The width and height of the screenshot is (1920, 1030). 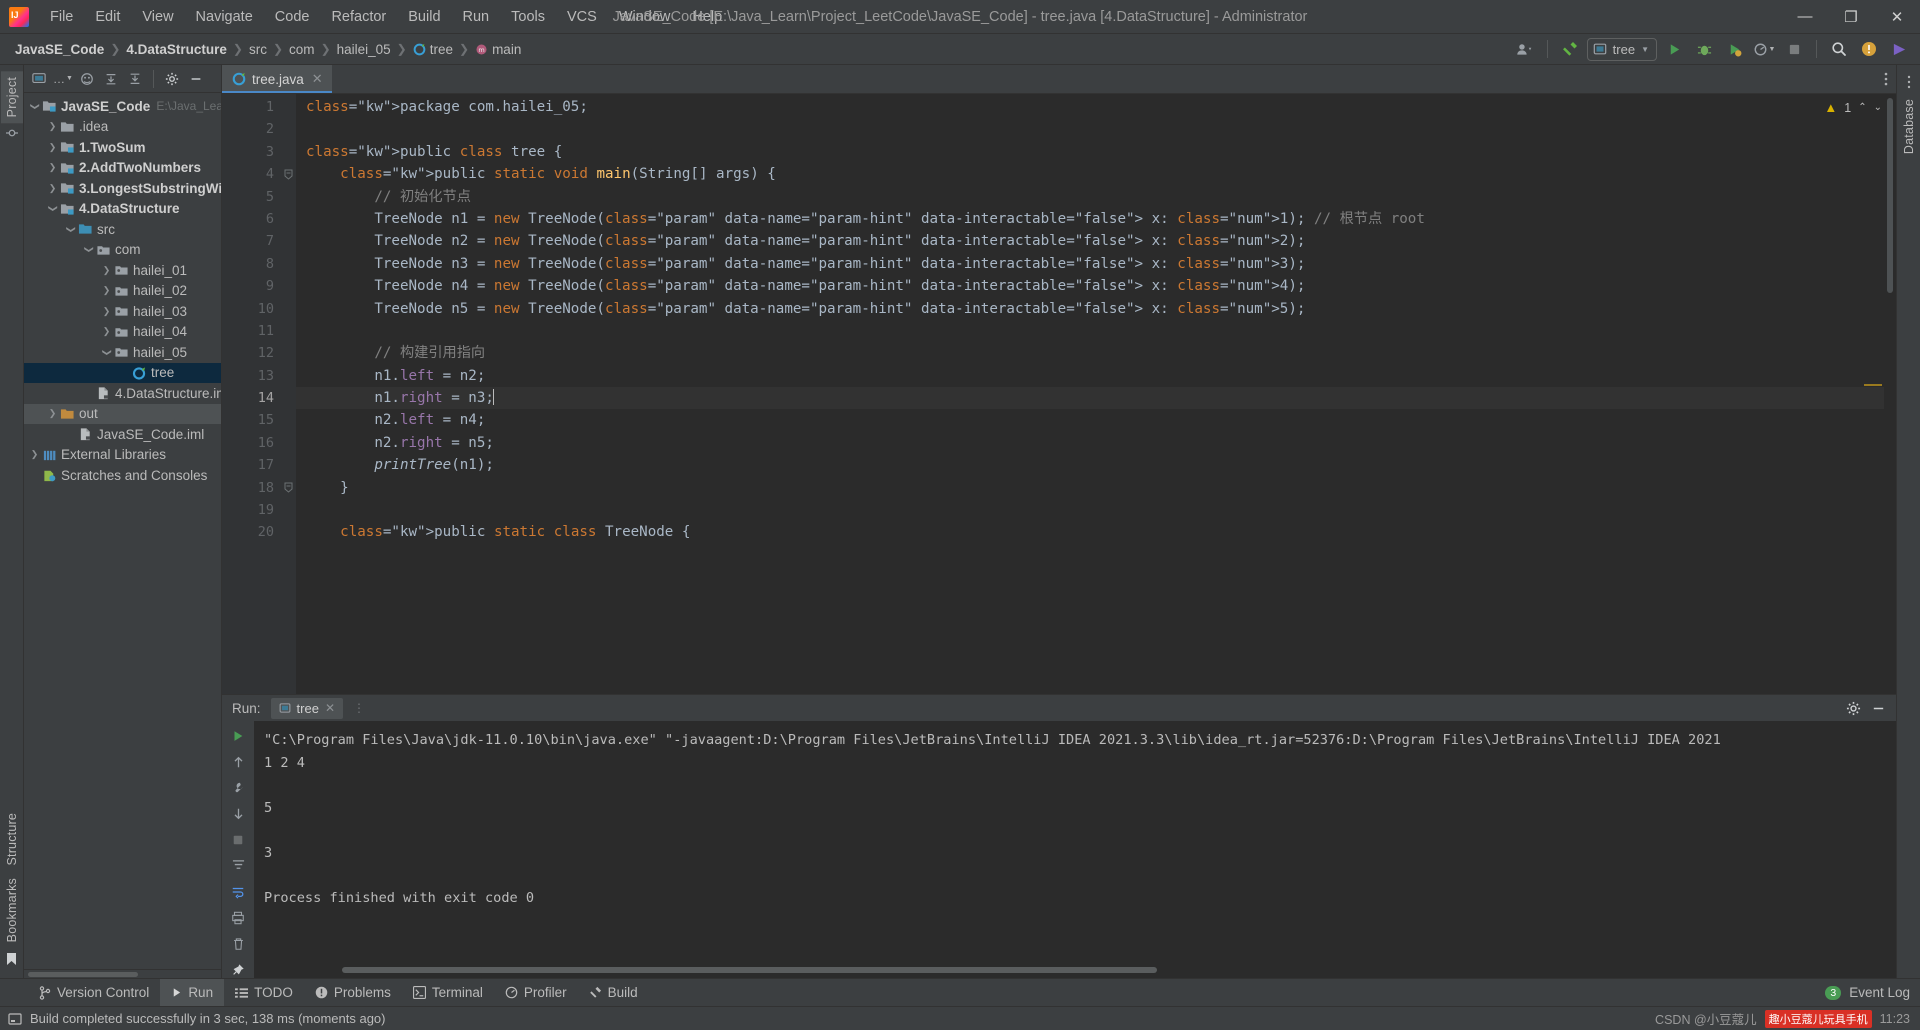 I want to click on toolwindow-version-control: Version Control, so click(x=94, y=992).